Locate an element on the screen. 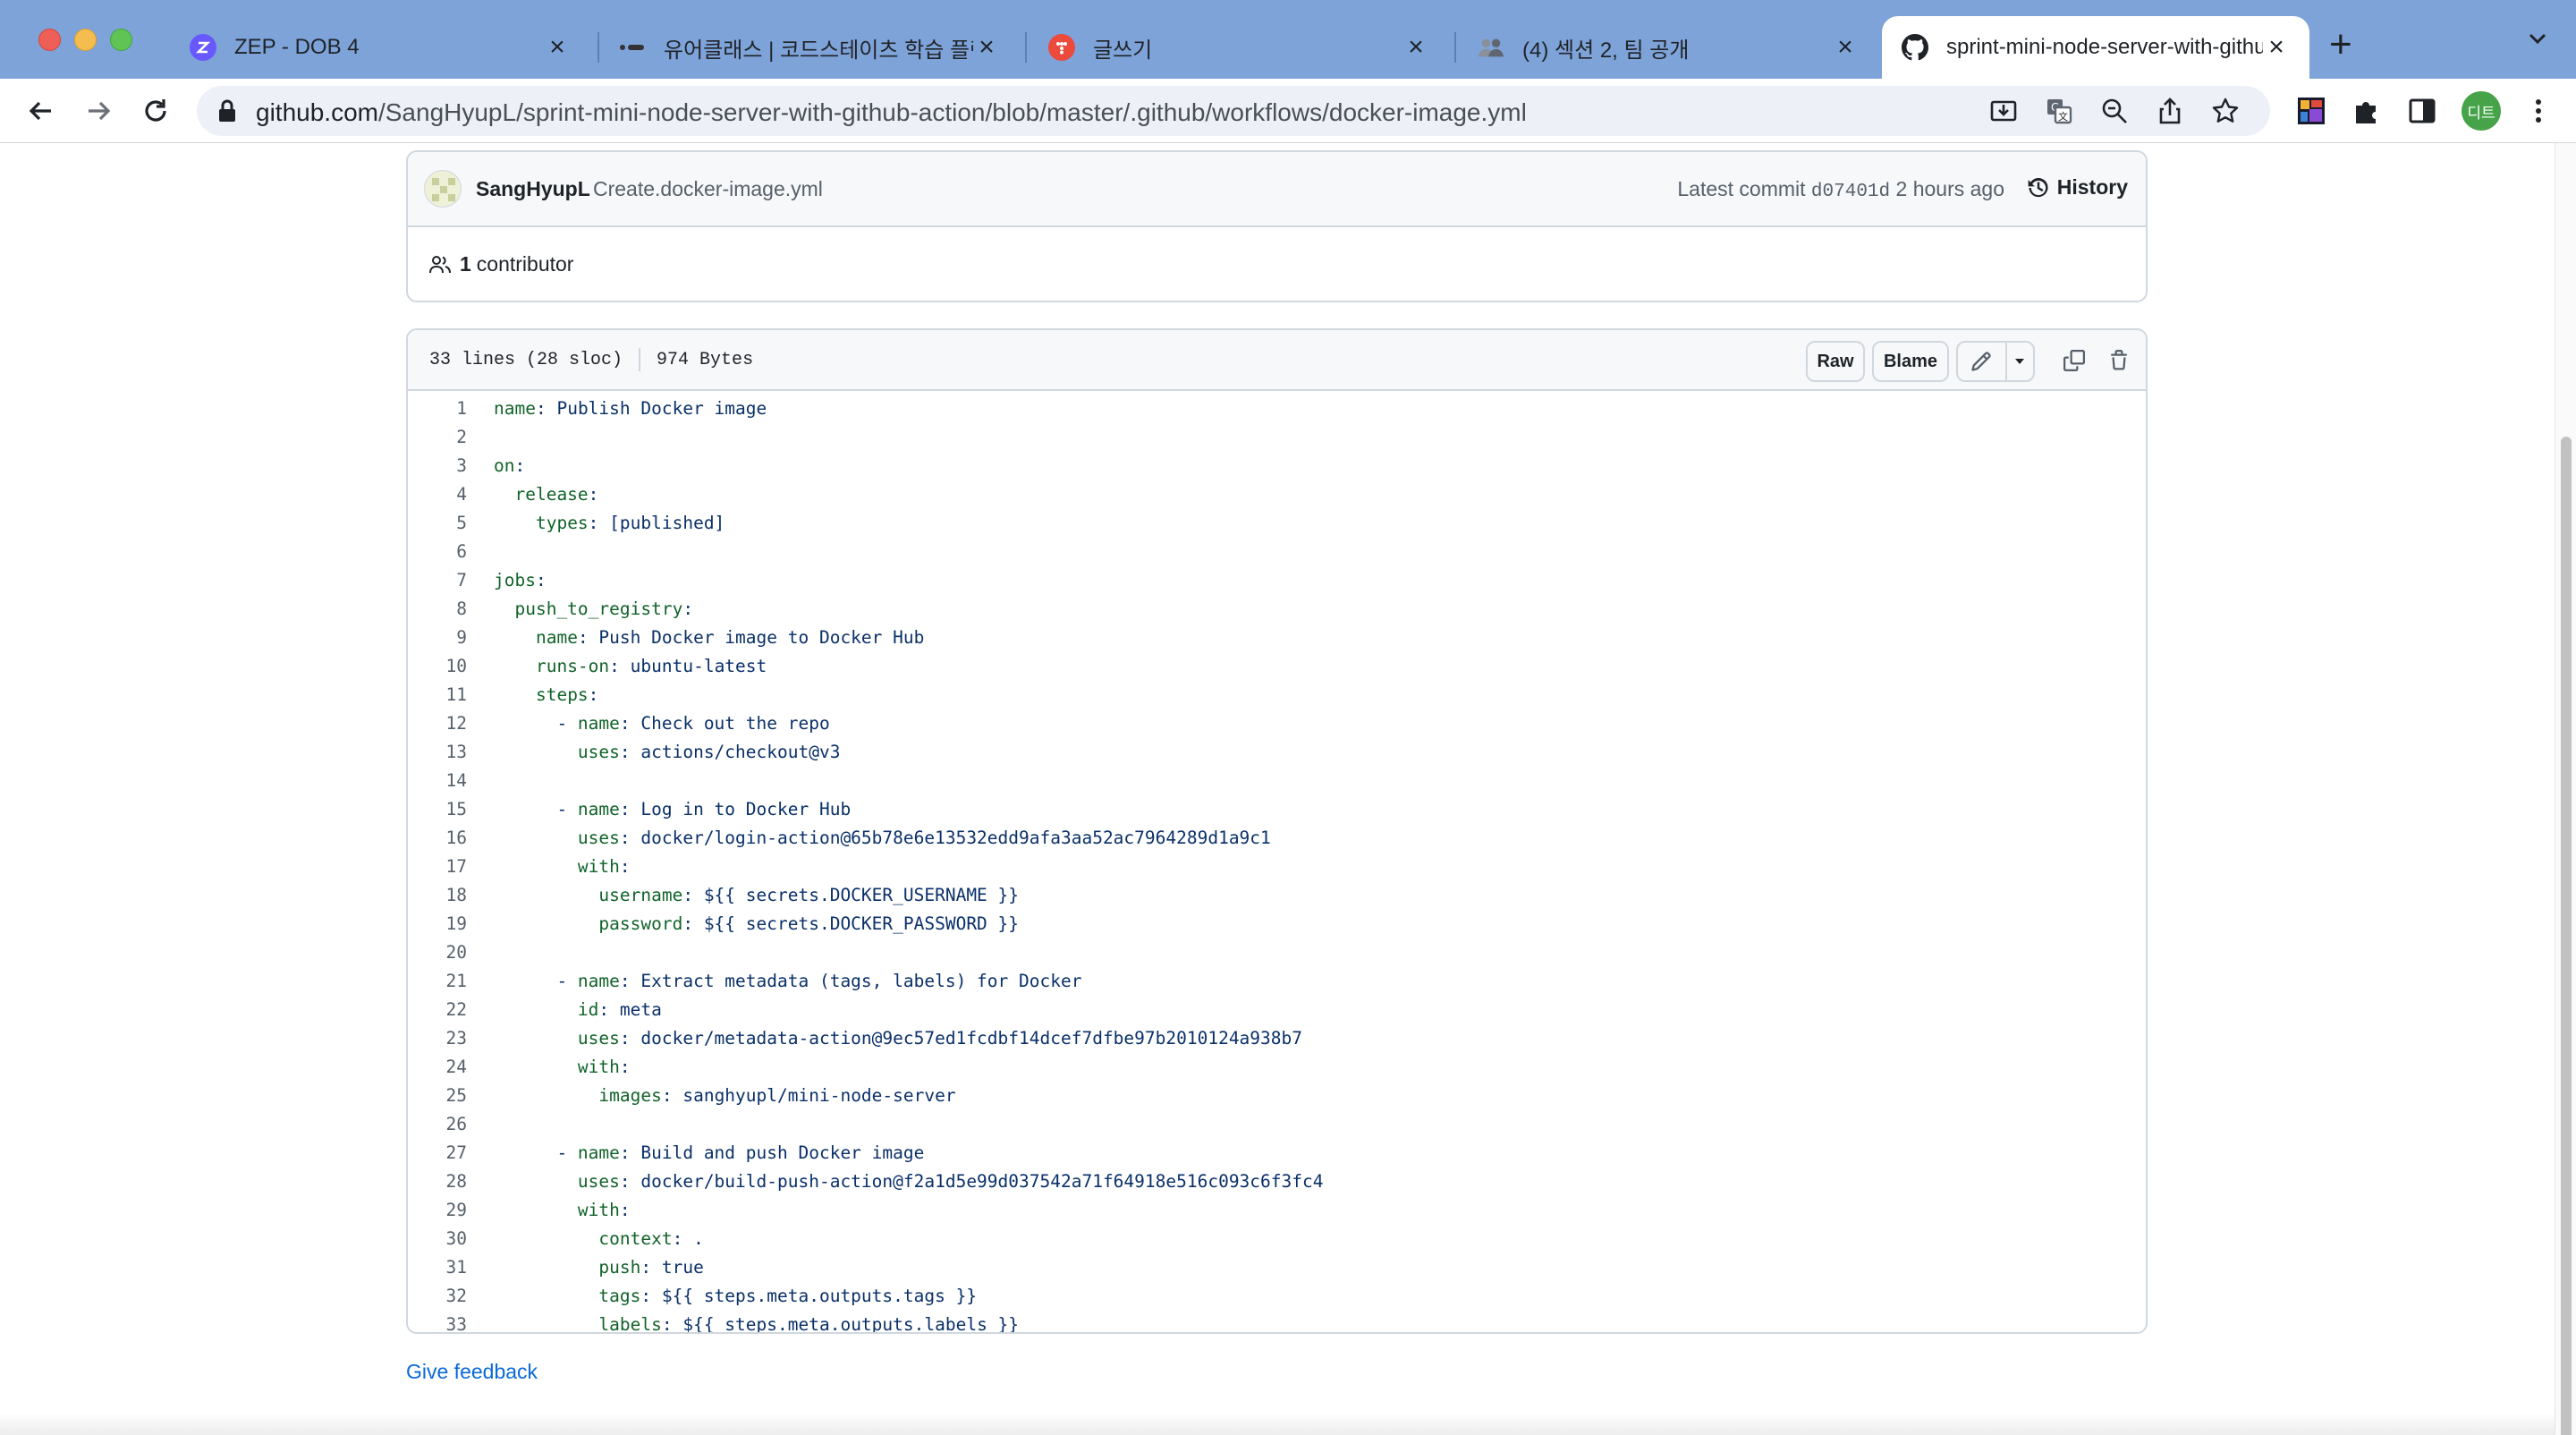  delete-file-button is located at coordinates (2119, 360).